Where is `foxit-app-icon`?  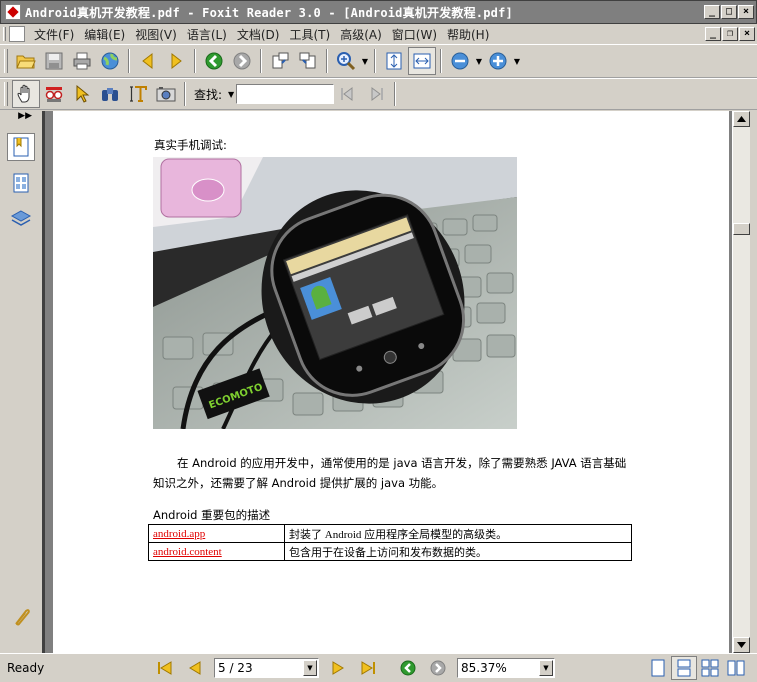 foxit-app-icon is located at coordinates (13, 12).